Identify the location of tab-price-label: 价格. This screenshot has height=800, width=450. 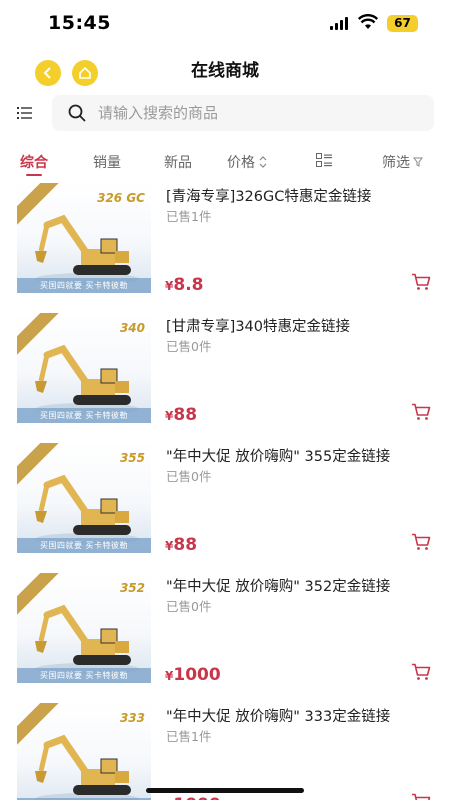
(241, 163).